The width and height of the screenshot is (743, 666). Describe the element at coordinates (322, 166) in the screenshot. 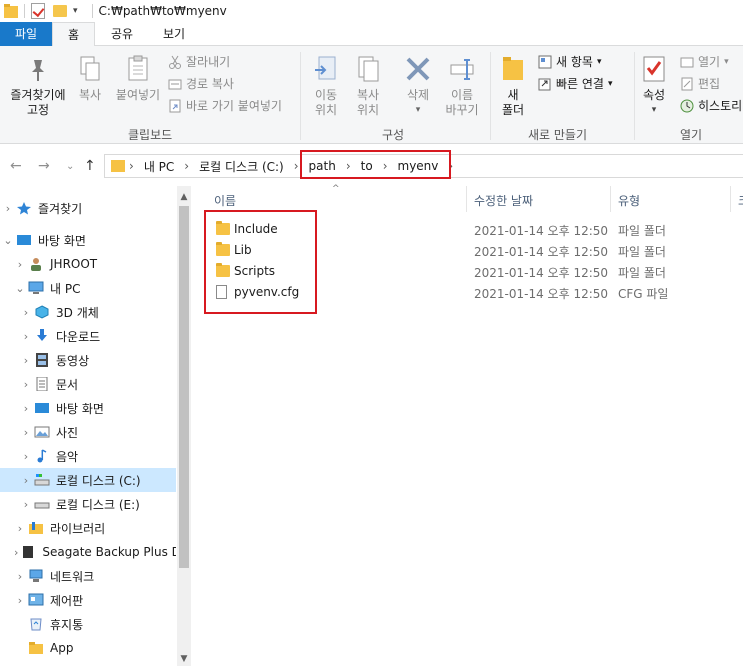

I see `breadcrumb-path: path` at that location.